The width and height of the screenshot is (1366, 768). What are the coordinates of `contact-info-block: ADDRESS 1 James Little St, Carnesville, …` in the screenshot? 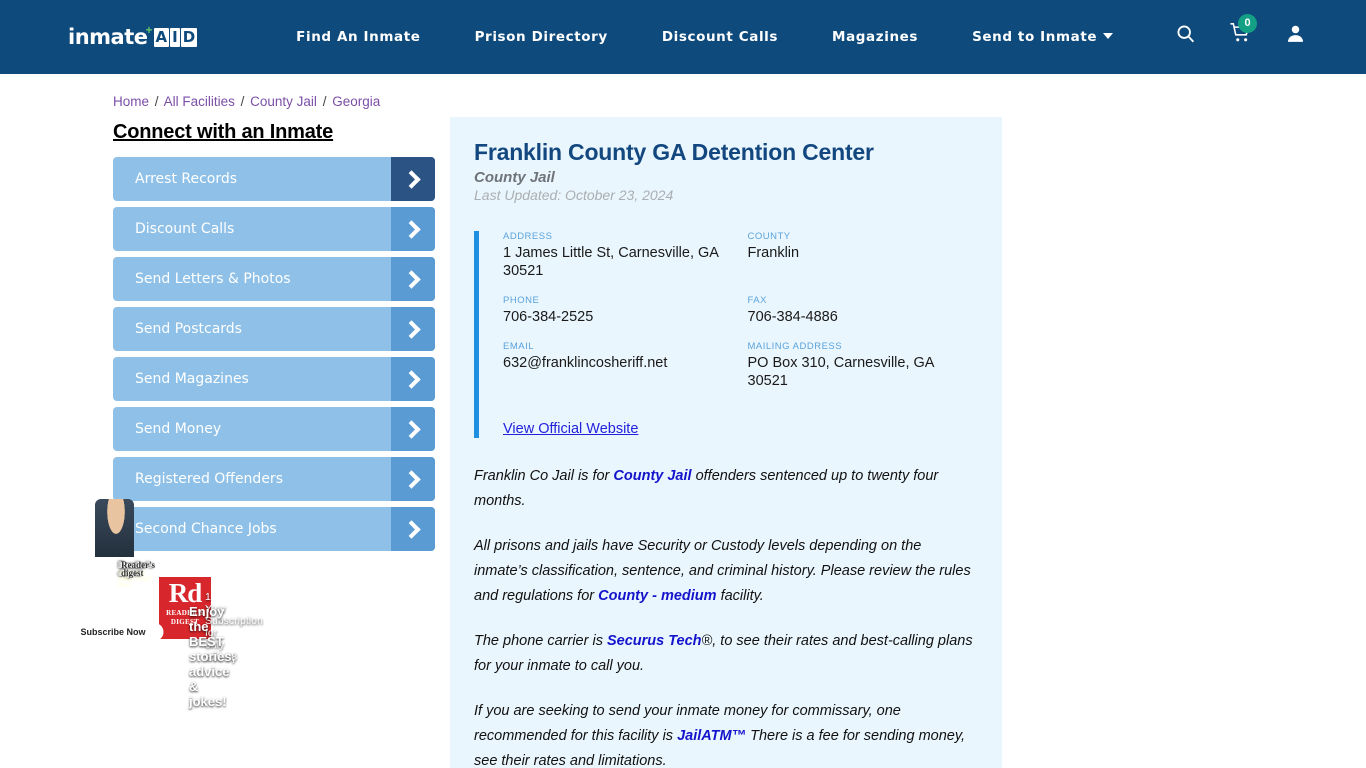 It's located at (724, 334).